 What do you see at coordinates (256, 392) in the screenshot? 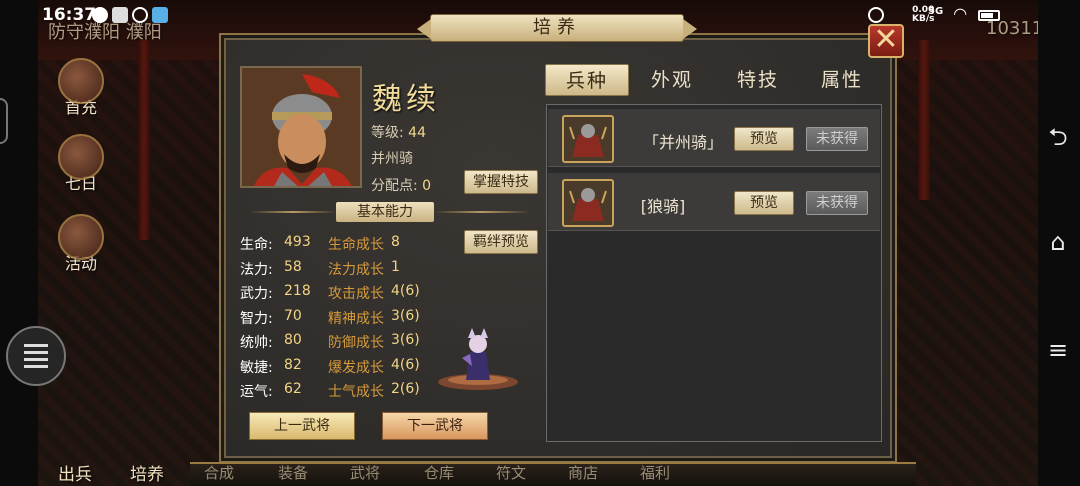
I see `stat-key: 运气:` at bounding box center [256, 392].